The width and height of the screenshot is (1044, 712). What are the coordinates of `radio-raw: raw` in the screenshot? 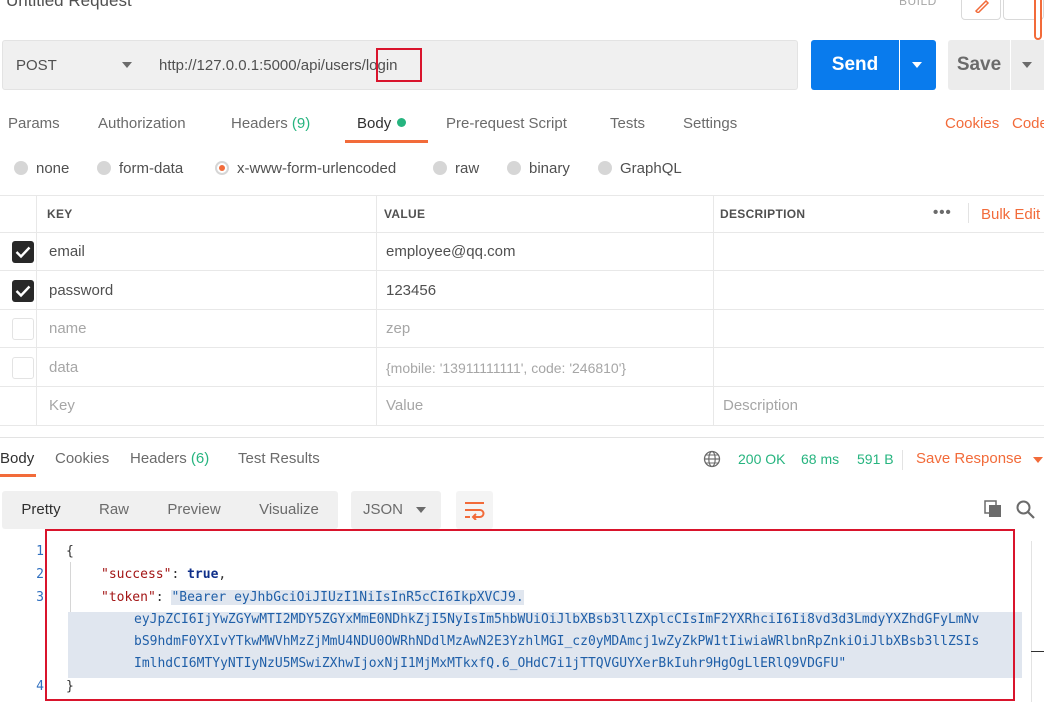 It's located at (456, 168).